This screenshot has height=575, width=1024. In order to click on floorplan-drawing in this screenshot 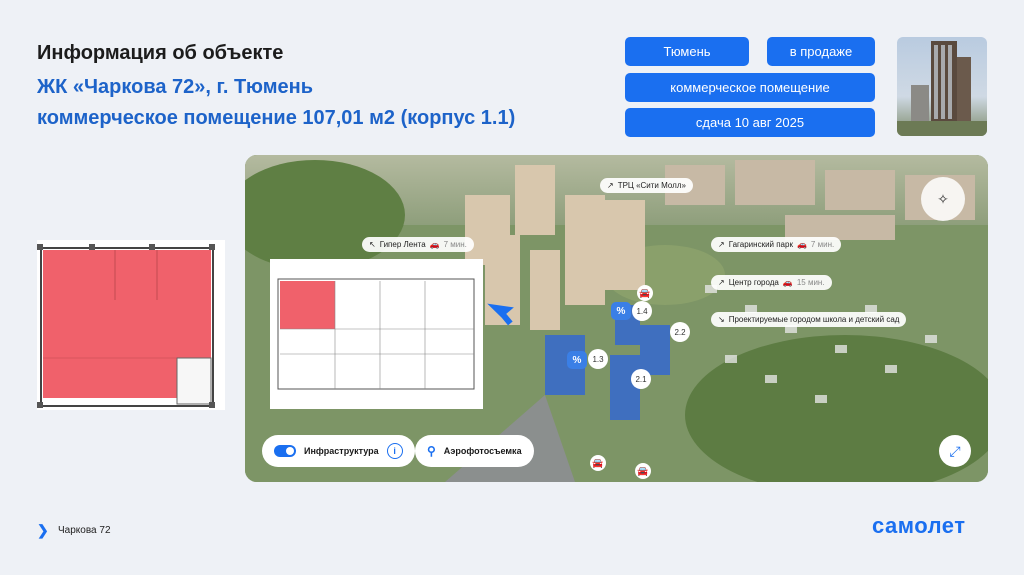, I will do `click(126, 326)`.